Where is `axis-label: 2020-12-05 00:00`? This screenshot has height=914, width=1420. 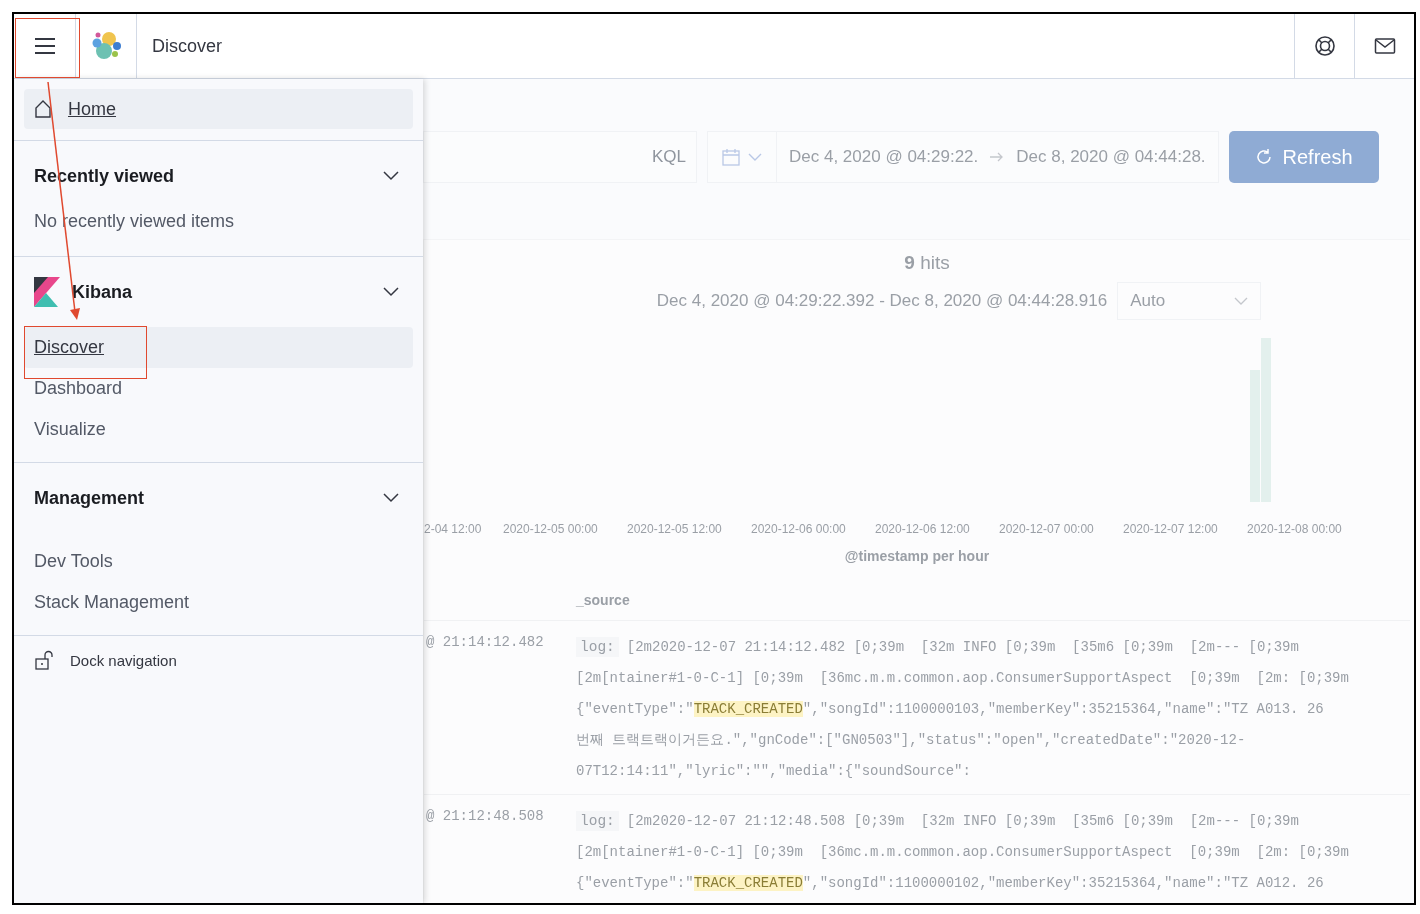
axis-label: 2020-12-05 00:00 is located at coordinates (551, 529).